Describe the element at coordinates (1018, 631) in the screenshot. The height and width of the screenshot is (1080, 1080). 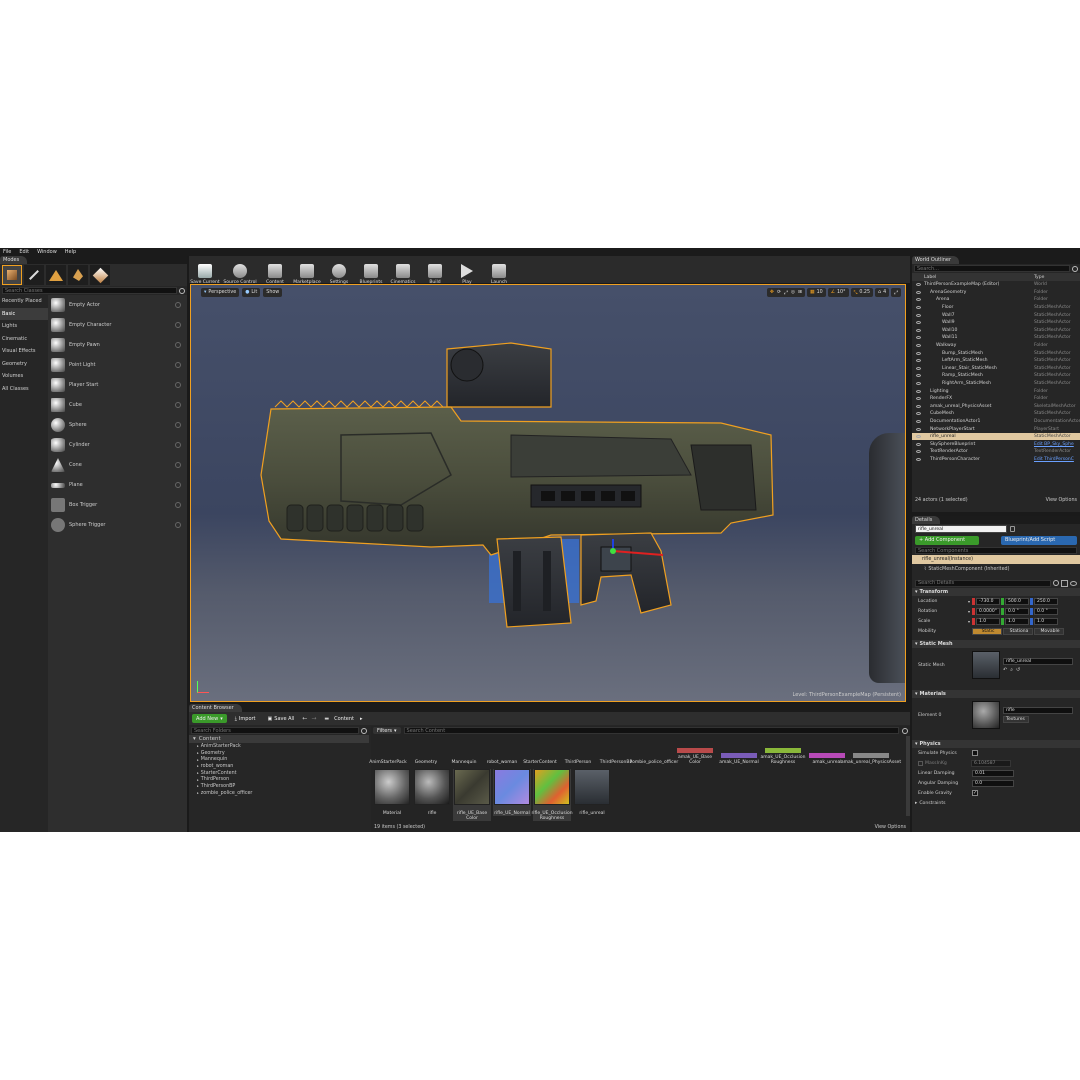
I see `mobility-stationary-button: Stationa` at that location.